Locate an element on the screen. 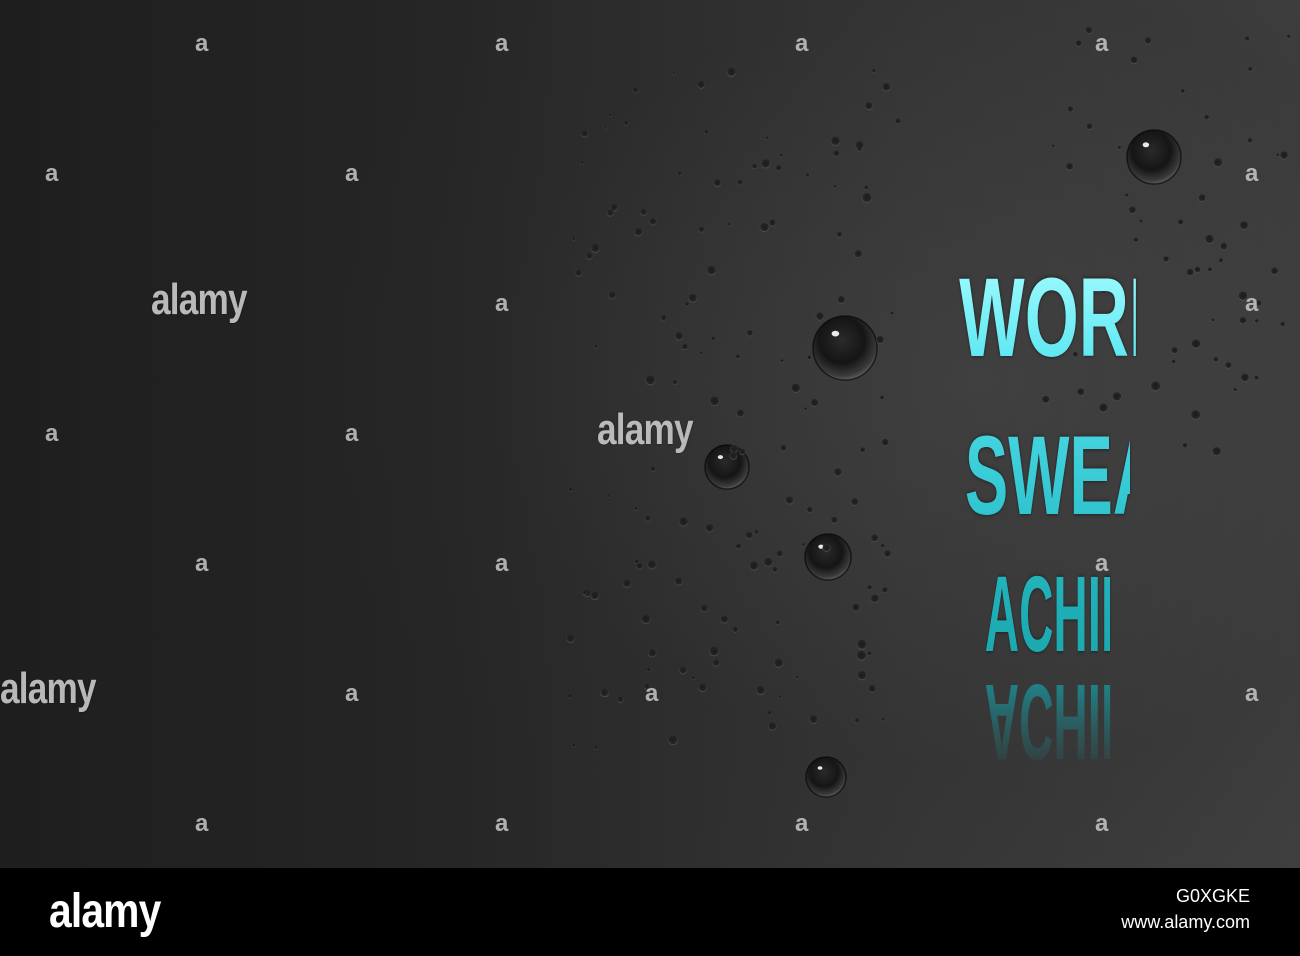 This screenshot has height=956, width=1300. motto-line-achieve: ACHIEVE is located at coordinates (1090, 613).